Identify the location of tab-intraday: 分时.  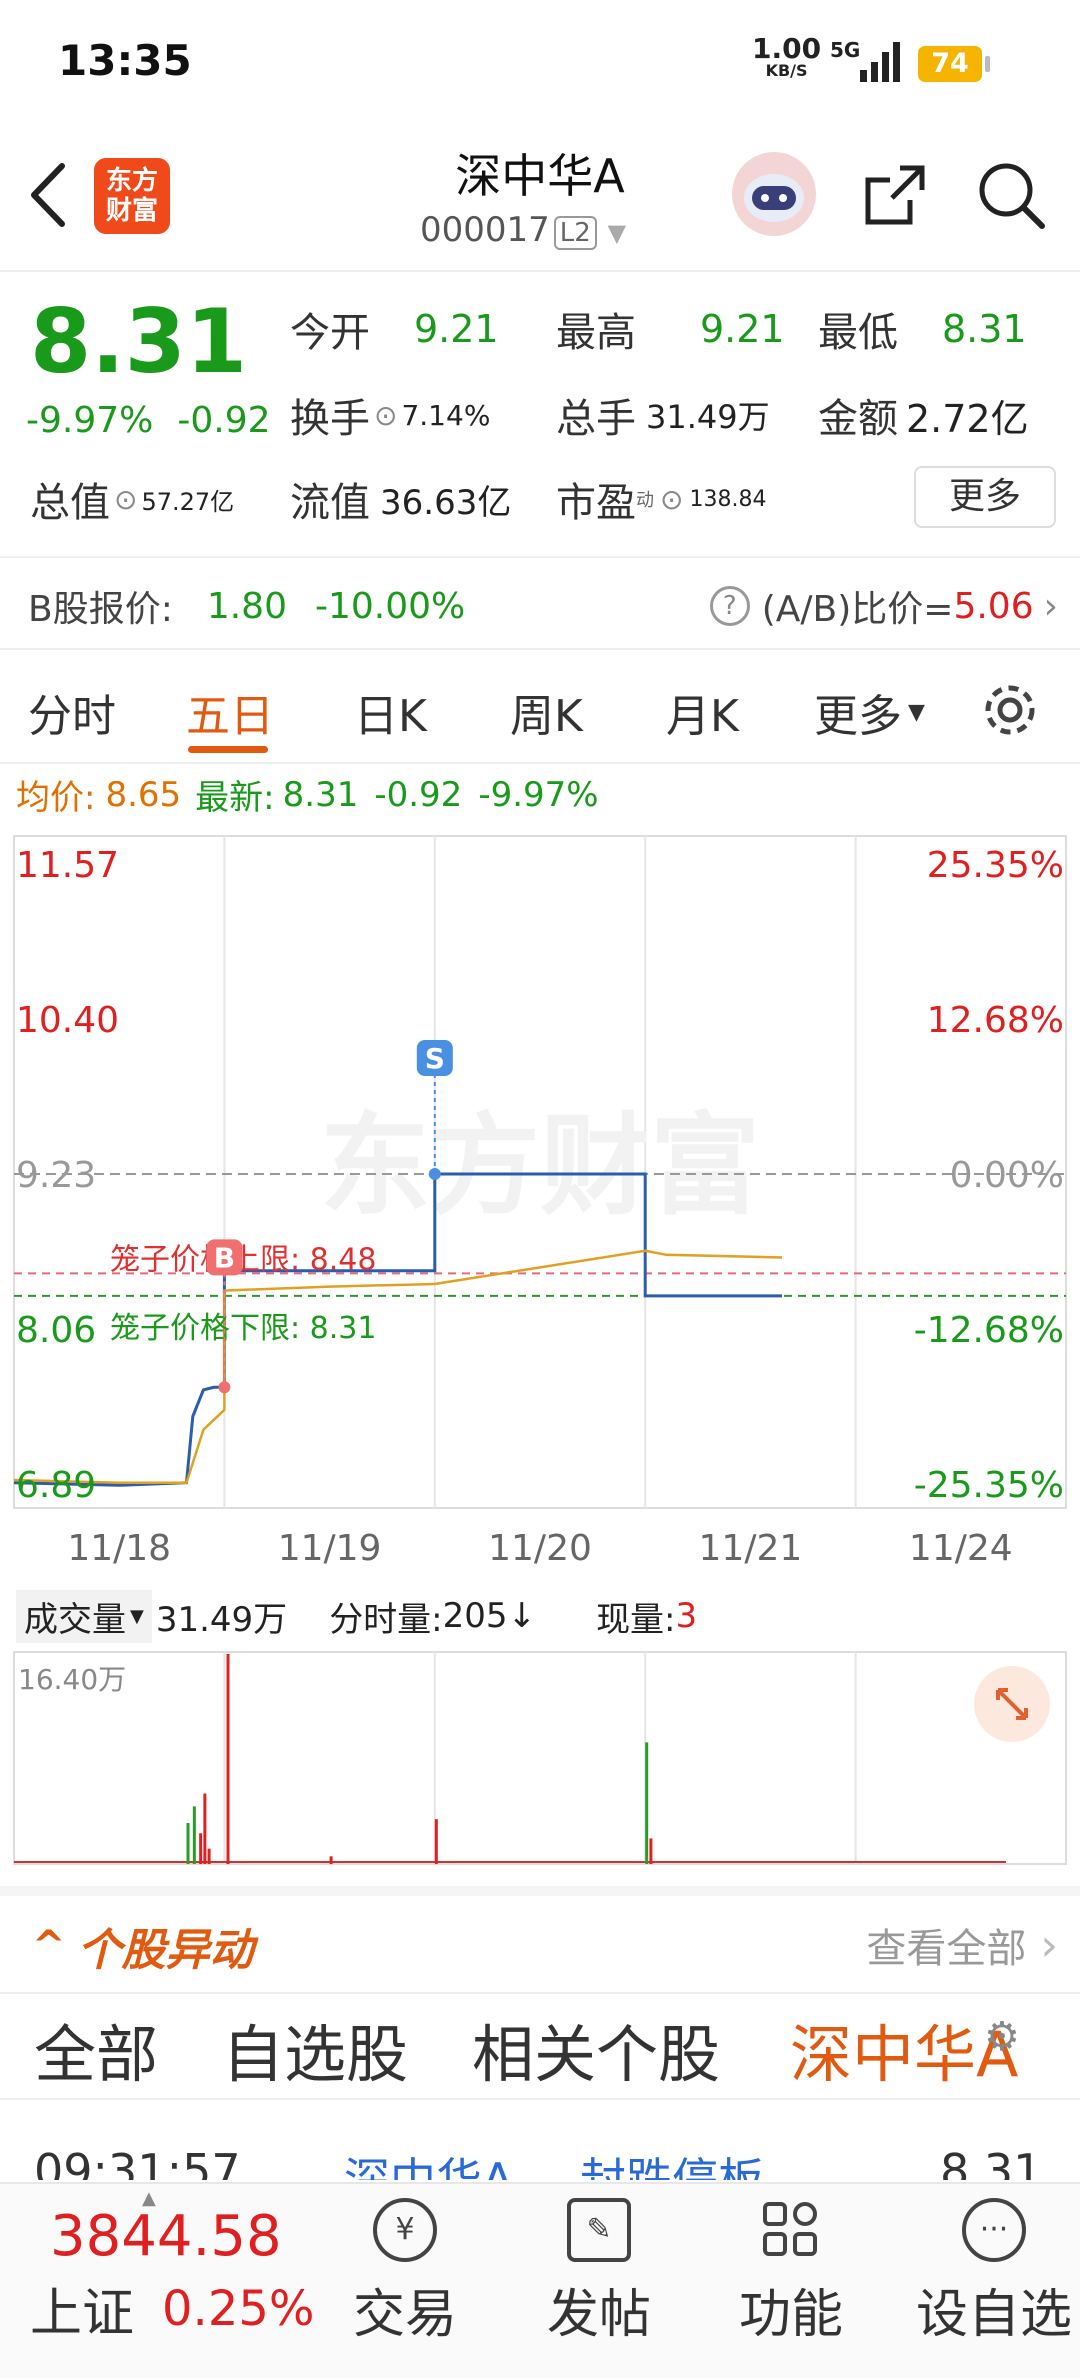
(72, 712).